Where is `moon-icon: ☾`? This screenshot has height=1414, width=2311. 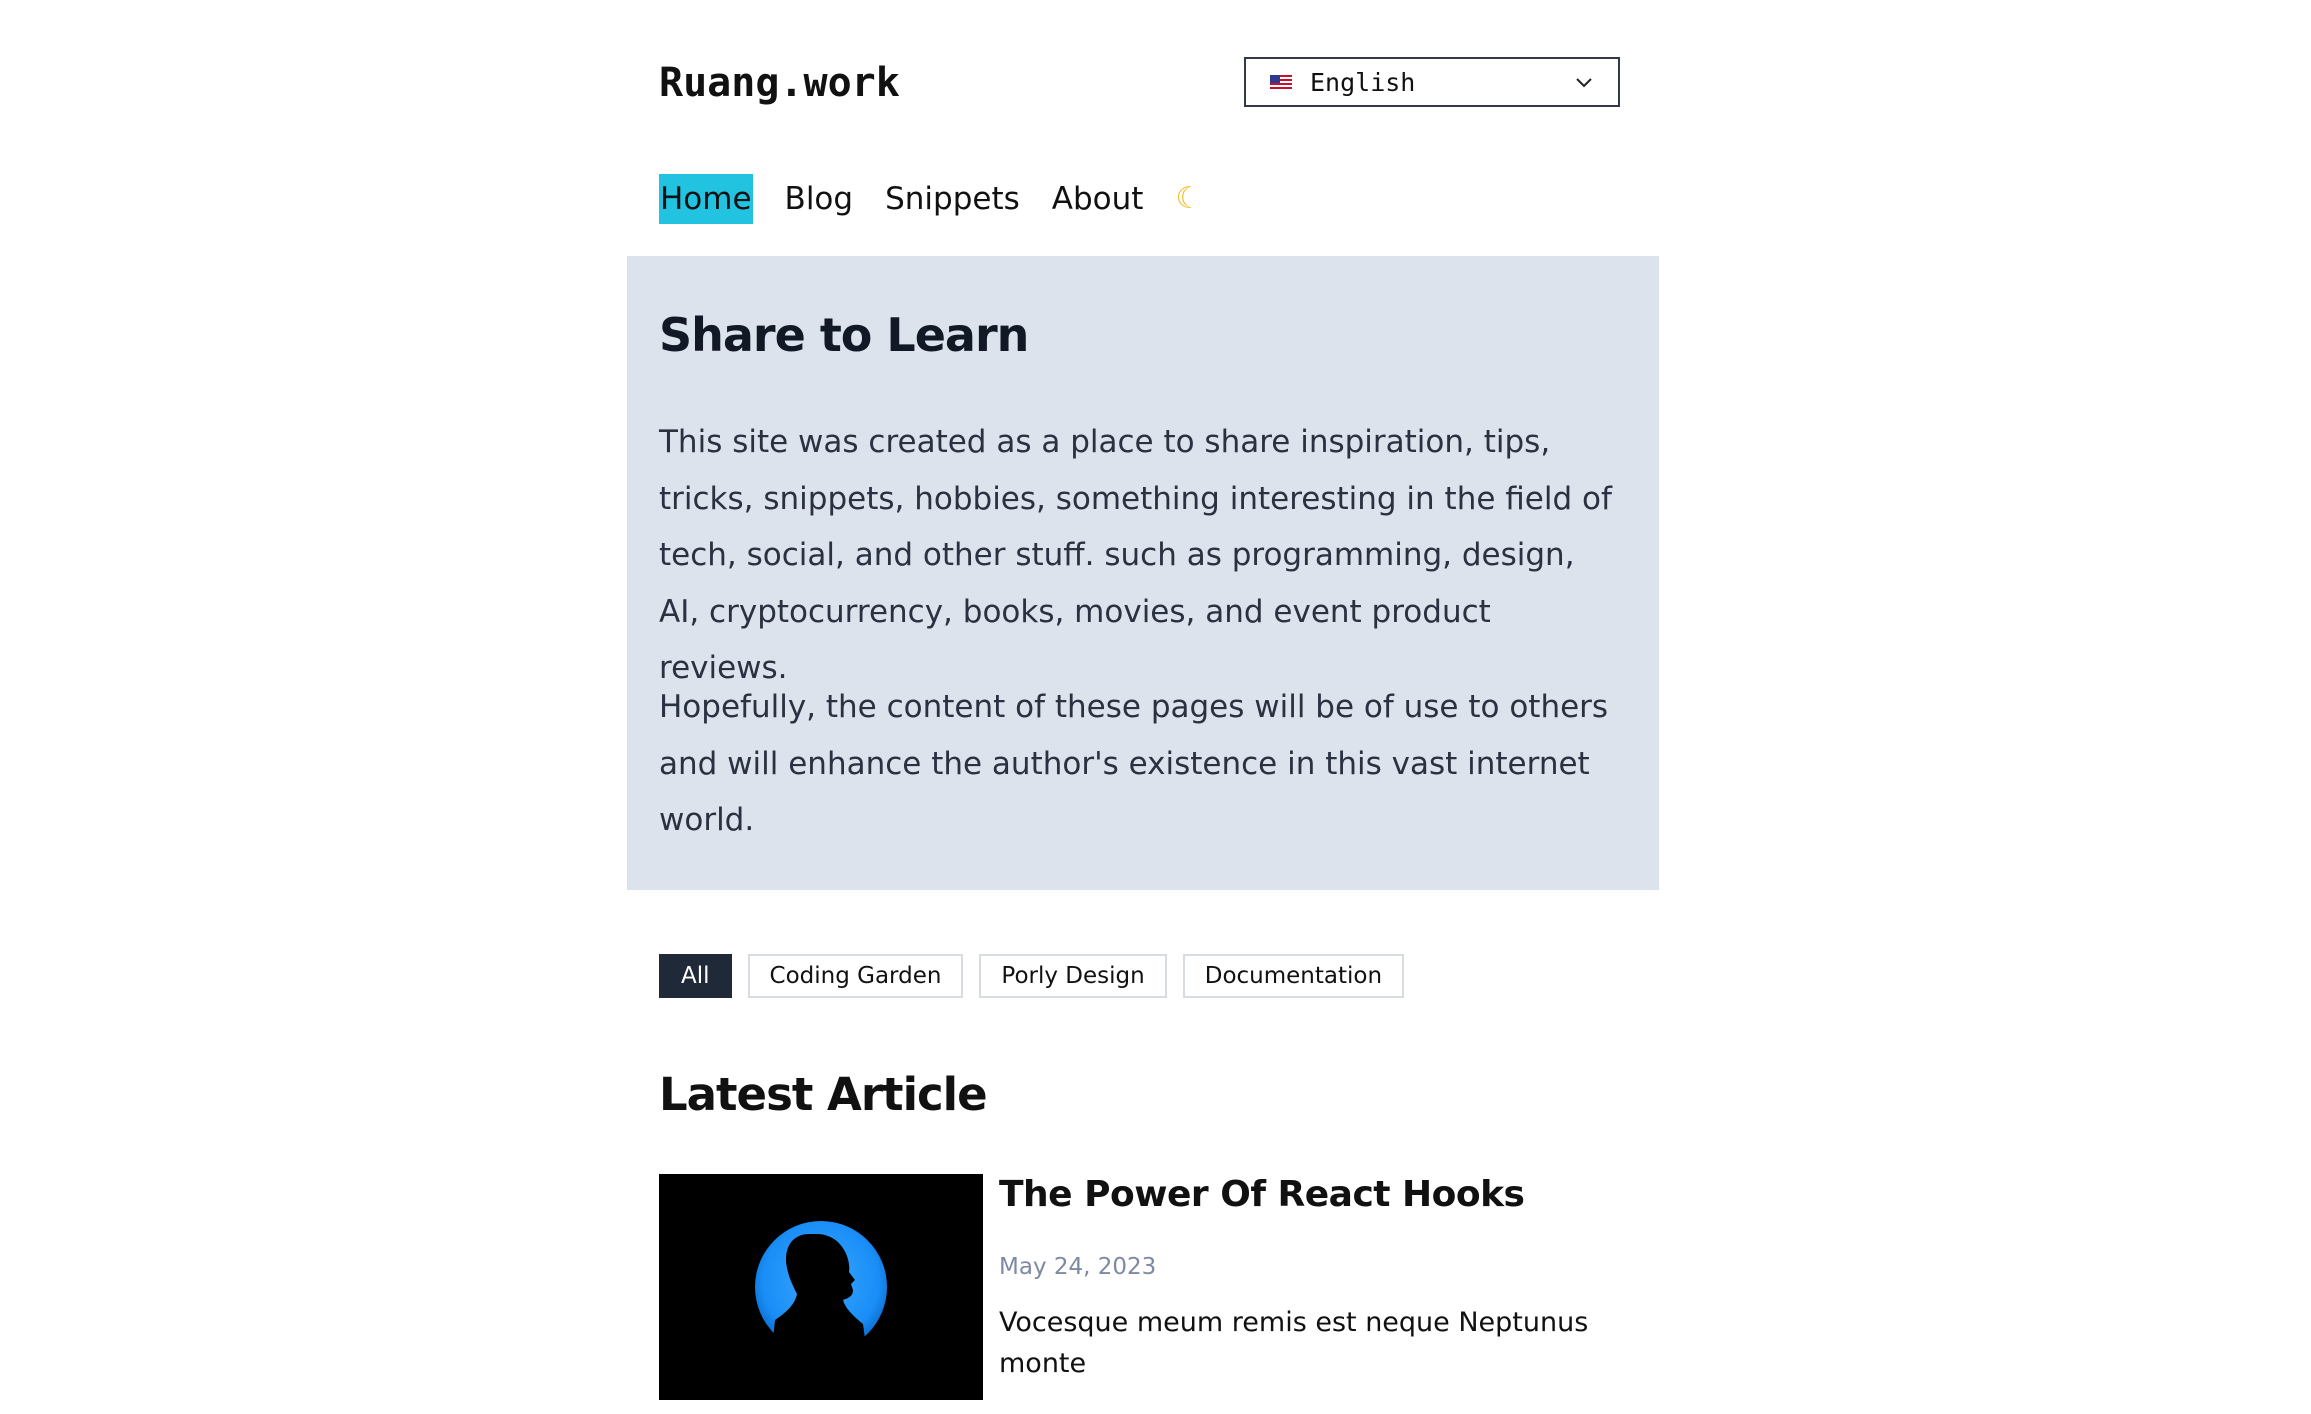
moon-icon: ☾ is located at coordinates (1188, 199).